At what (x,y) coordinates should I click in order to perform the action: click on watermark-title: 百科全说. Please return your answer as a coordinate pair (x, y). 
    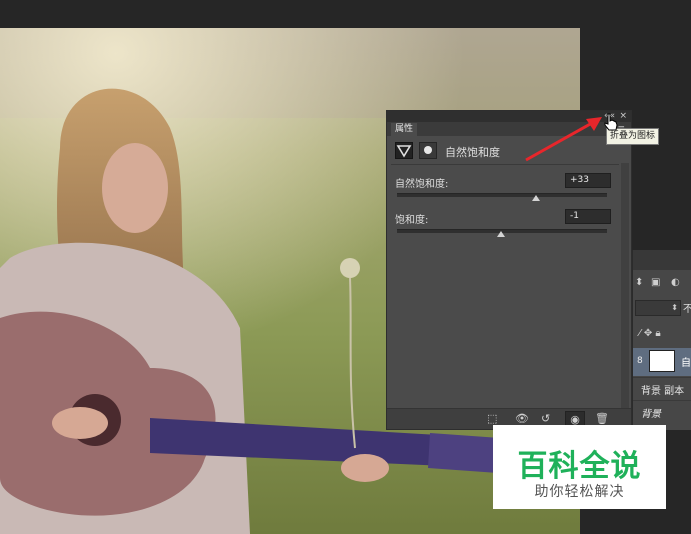
    Looking at the image, I should click on (579, 466).